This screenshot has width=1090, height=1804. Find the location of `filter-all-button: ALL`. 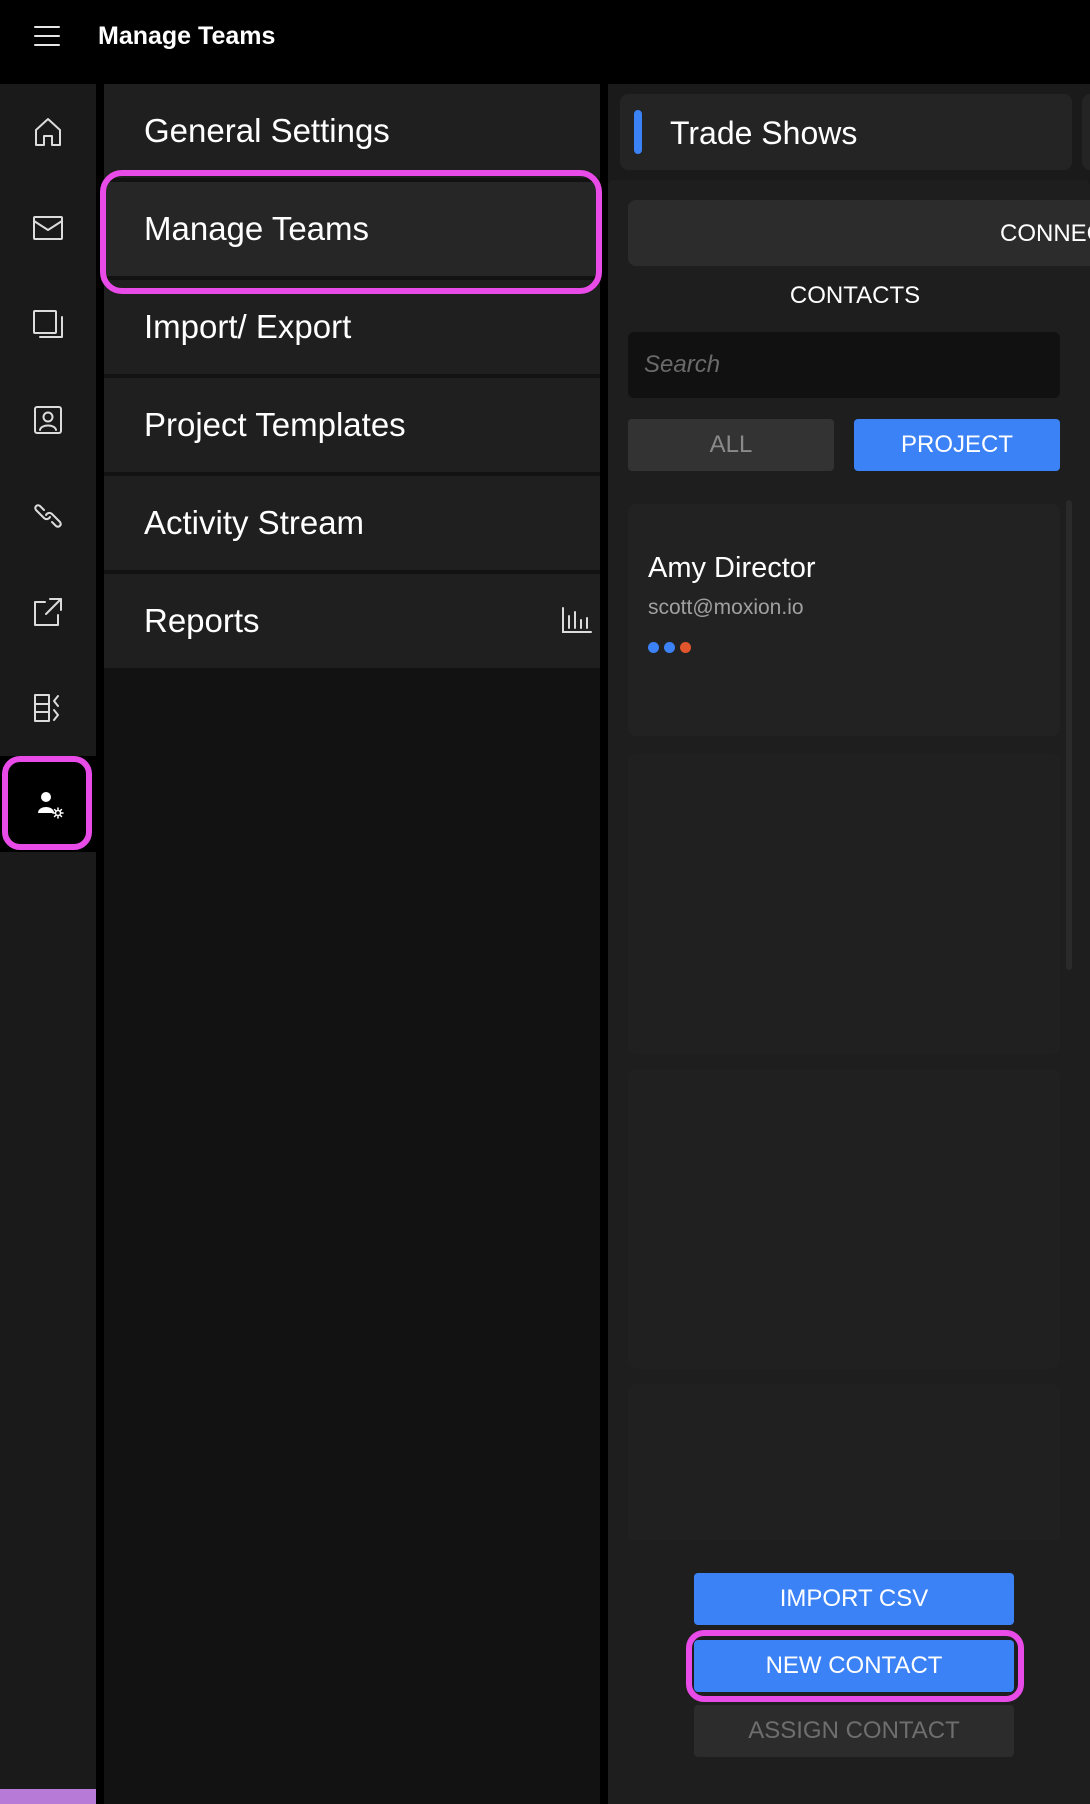

filter-all-button: ALL is located at coordinates (731, 445).